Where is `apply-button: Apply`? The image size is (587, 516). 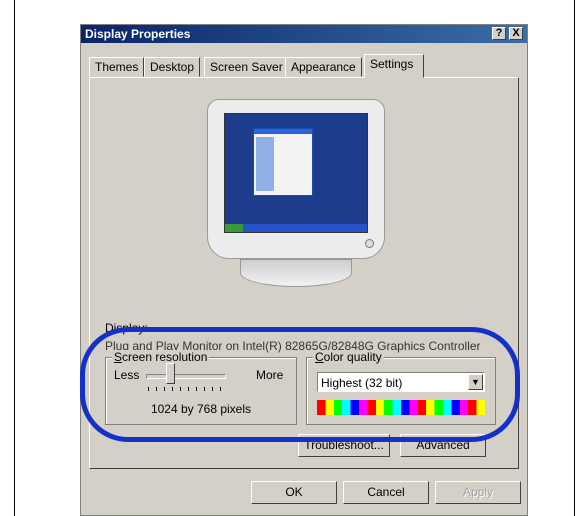
apply-button: Apply is located at coordinates (478, 492).